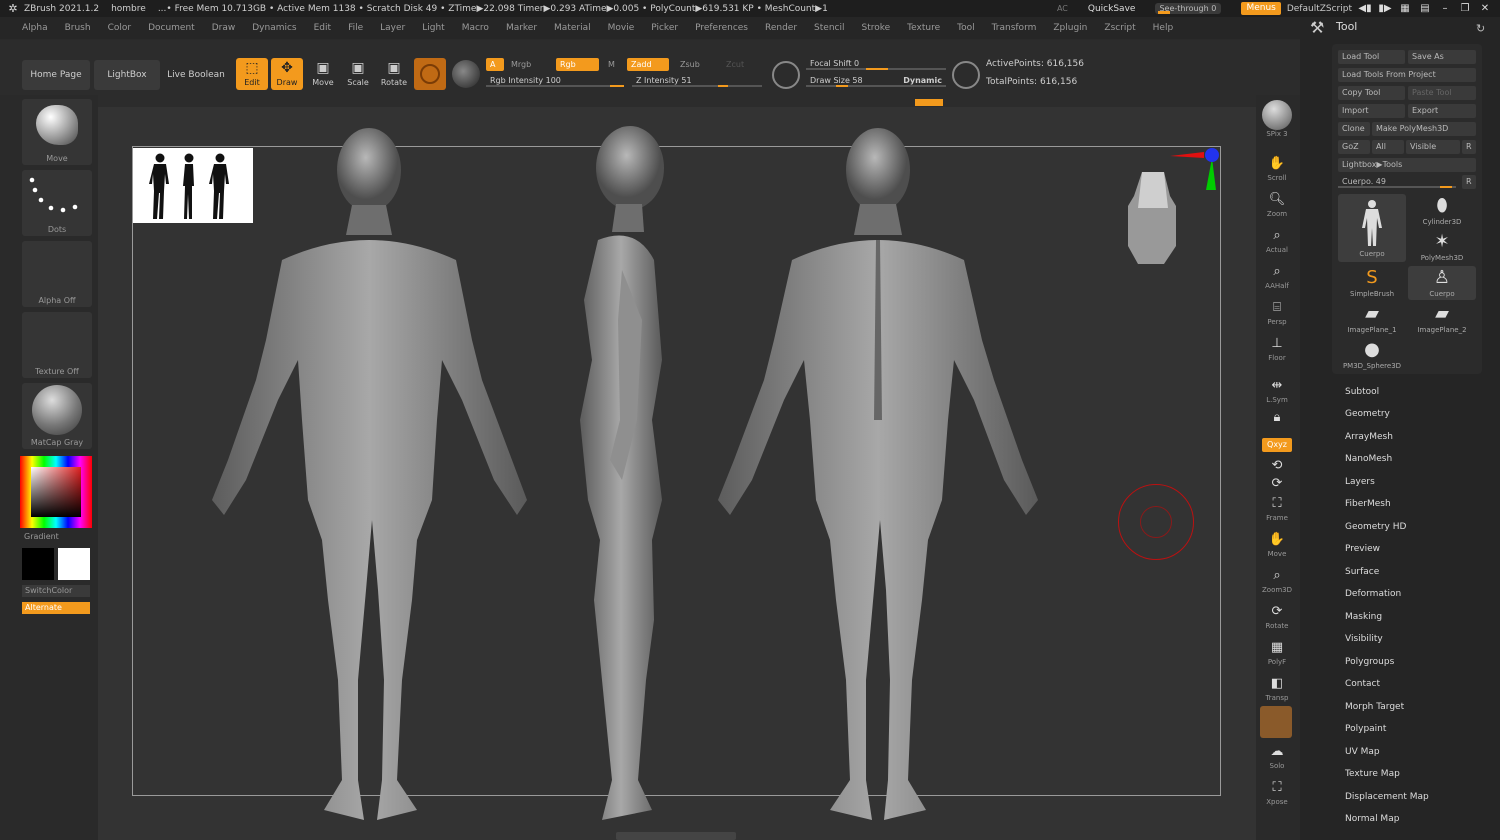 The width and height of the screenshot is (1500, 840). What do you see at coordinates (1277, 205) in the screenshot?
I see `zoom-button: 🔍︎ Zoom` at bounding box center [1277, 205].